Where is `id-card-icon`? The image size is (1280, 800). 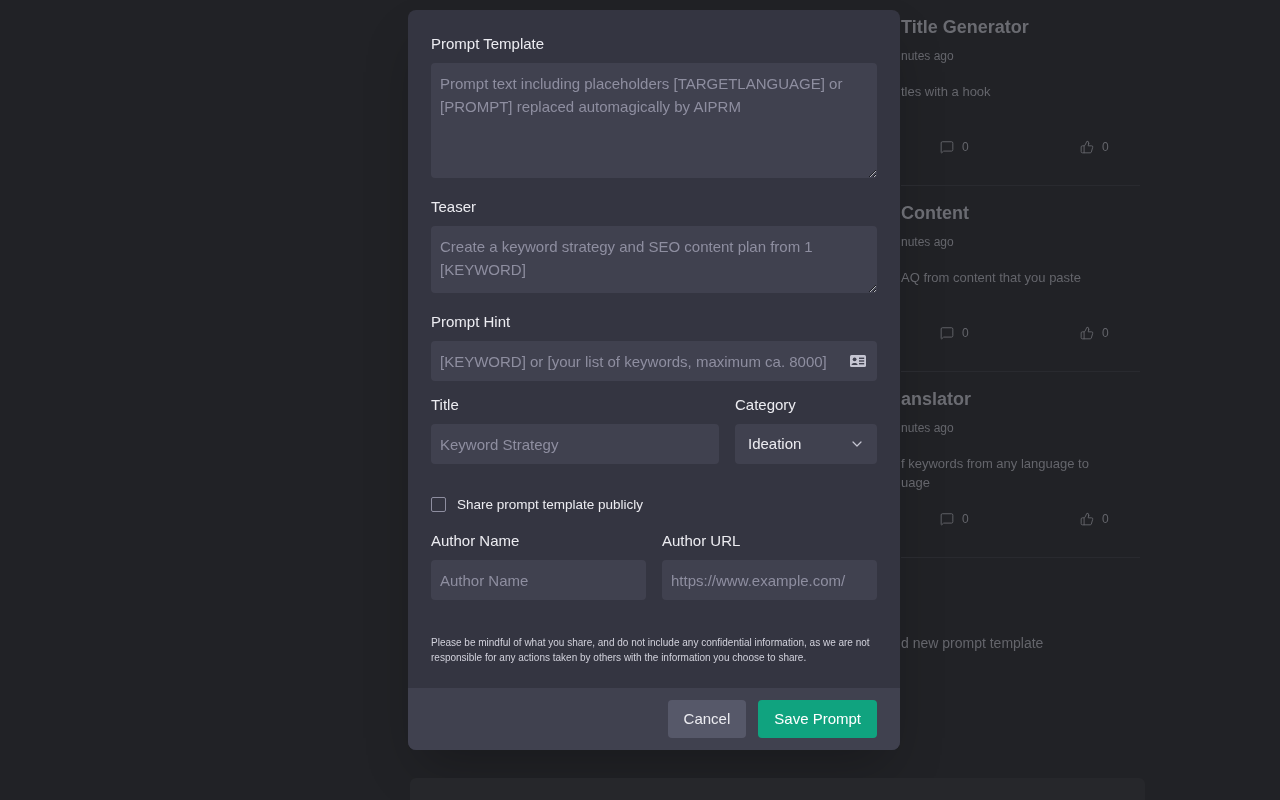 id-card-icon is located at coordinates (858, 361).